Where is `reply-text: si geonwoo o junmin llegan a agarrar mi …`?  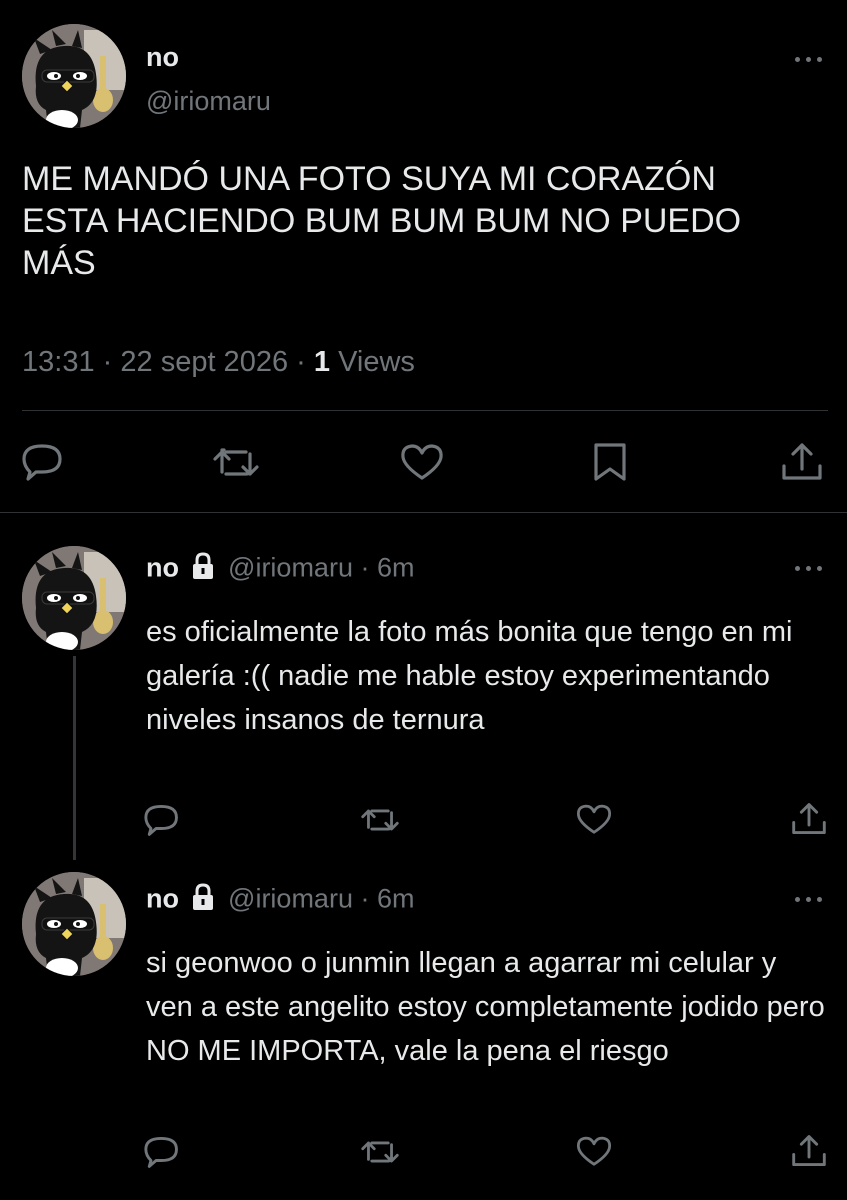 reply-text: si geonwoo o junmin llegan a agarrar mi … is located at coordinates (485, 1007).